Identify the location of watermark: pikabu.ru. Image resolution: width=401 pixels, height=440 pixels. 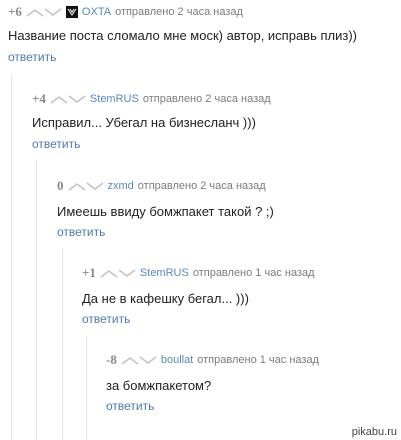
(374, 432).